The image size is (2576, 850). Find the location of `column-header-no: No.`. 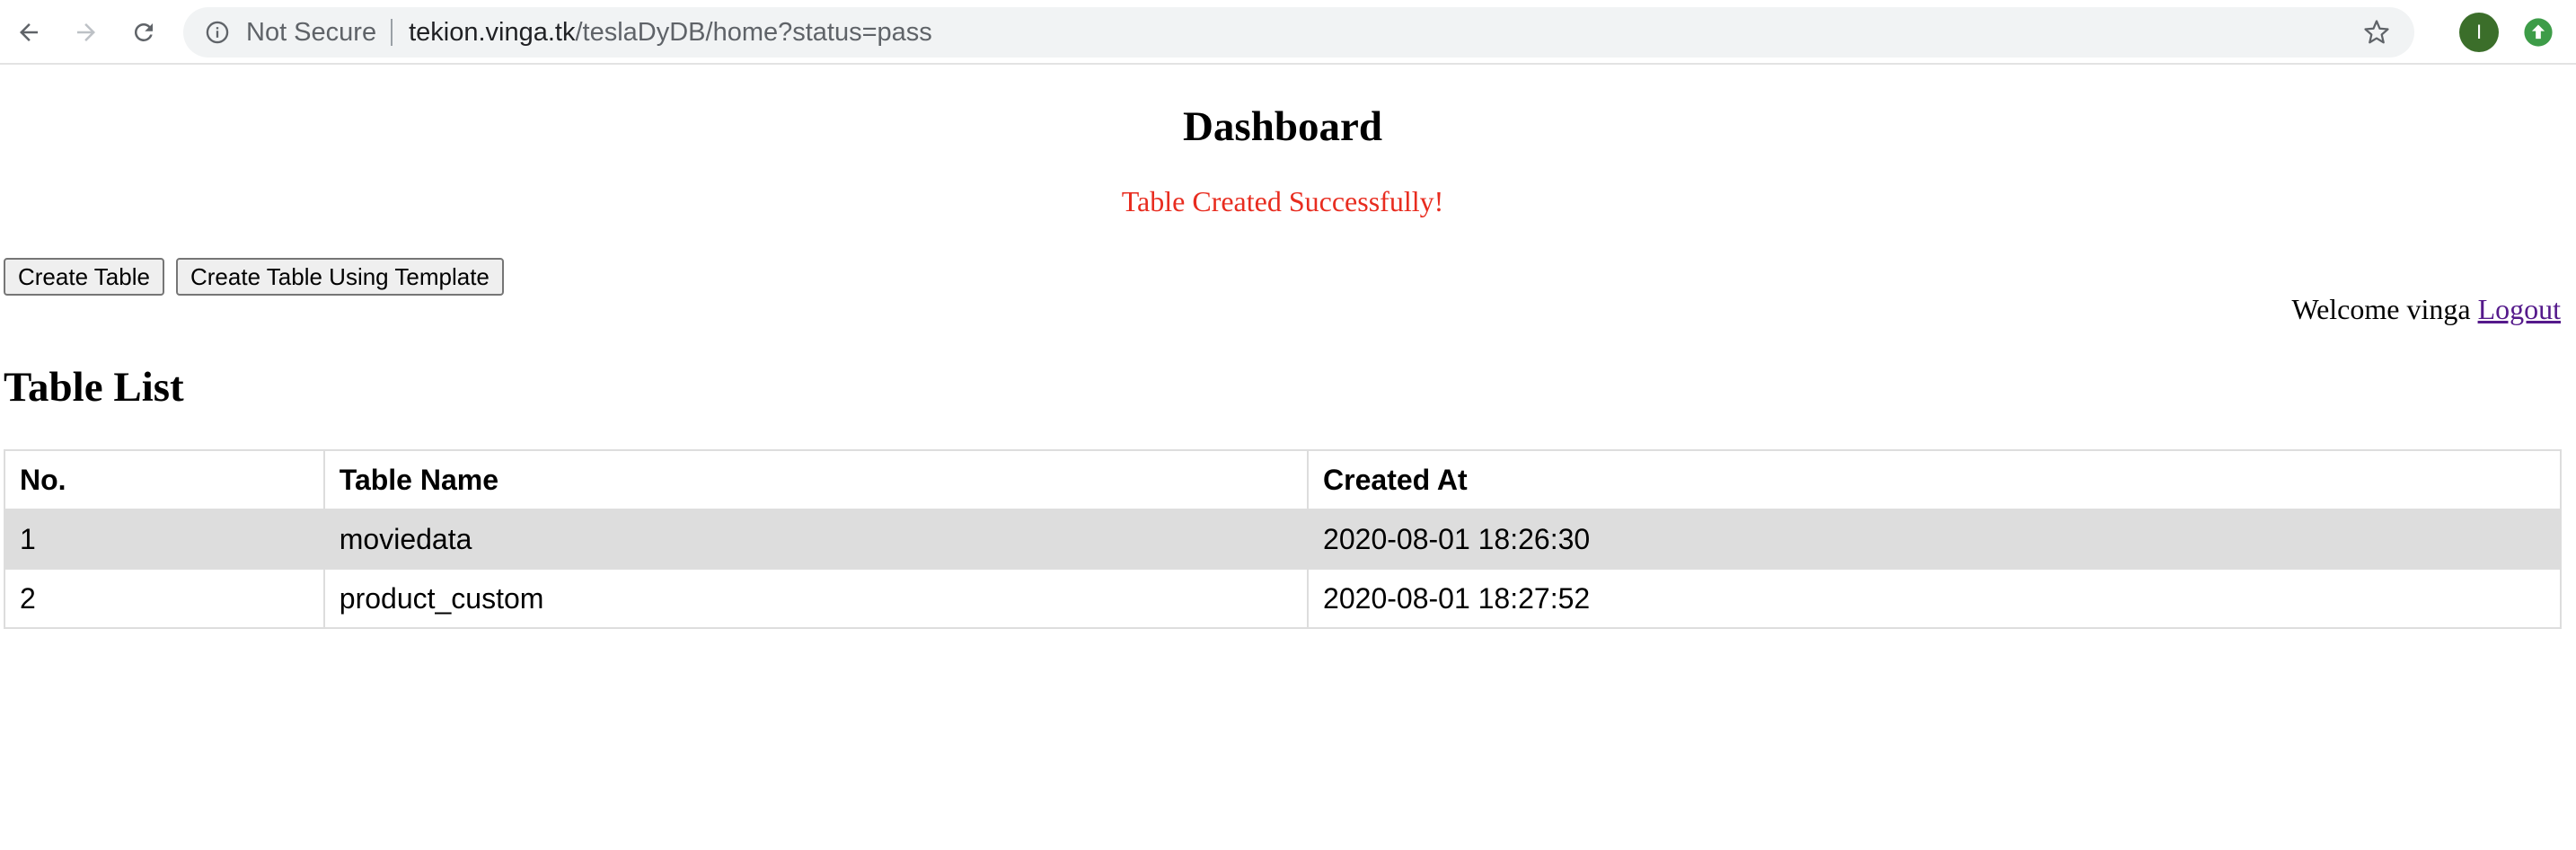

column-header-no: No. is located at coordinates (164, 480).